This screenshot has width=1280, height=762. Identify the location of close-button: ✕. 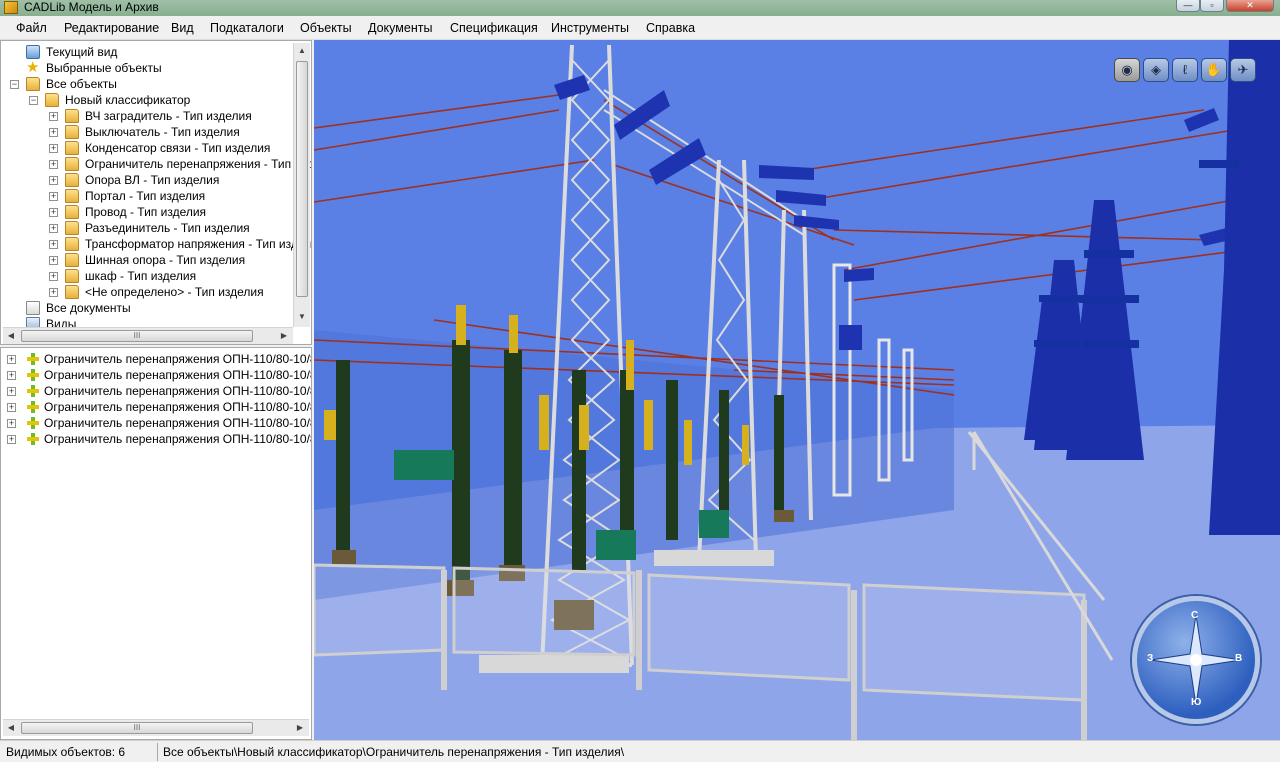
(1250, 6).